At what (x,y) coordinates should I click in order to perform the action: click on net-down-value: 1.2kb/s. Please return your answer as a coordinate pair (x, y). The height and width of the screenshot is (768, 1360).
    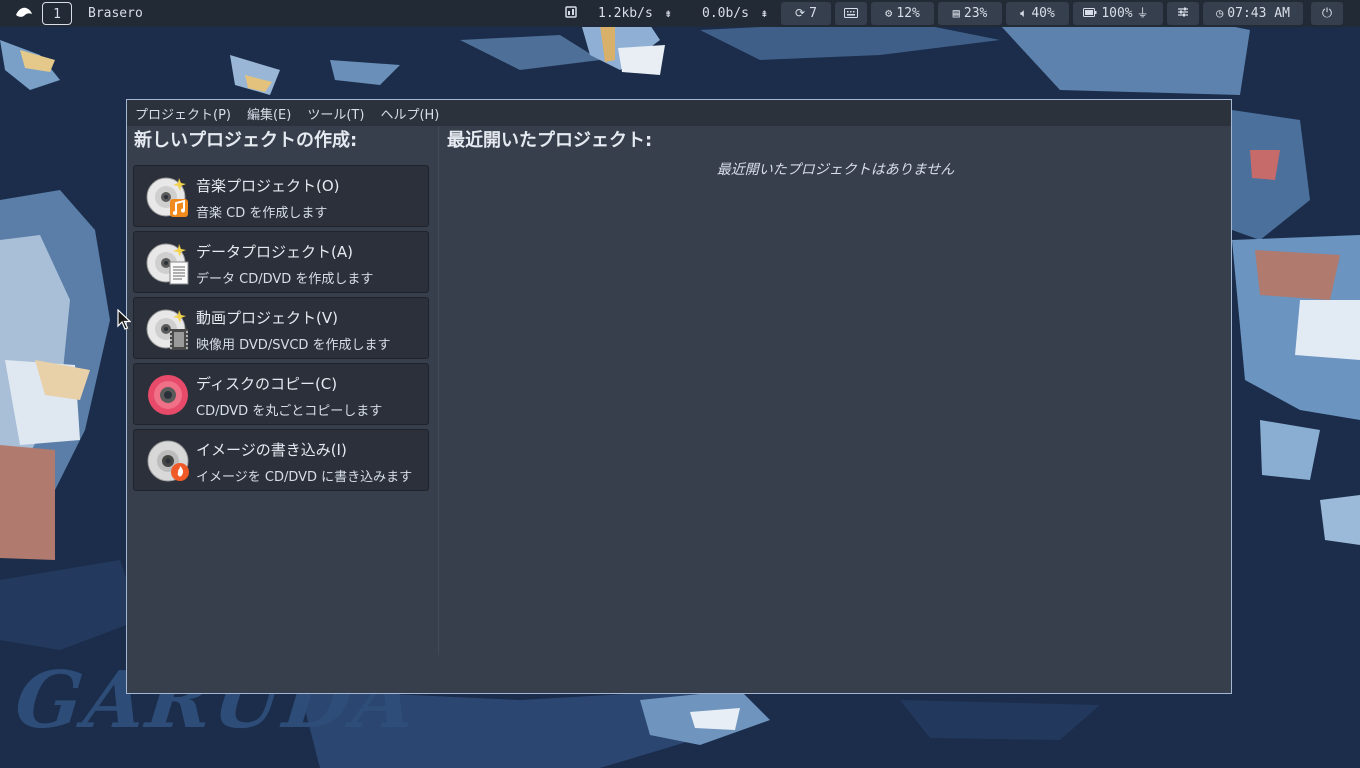
    Looking at the image, I should click on (625, 13).